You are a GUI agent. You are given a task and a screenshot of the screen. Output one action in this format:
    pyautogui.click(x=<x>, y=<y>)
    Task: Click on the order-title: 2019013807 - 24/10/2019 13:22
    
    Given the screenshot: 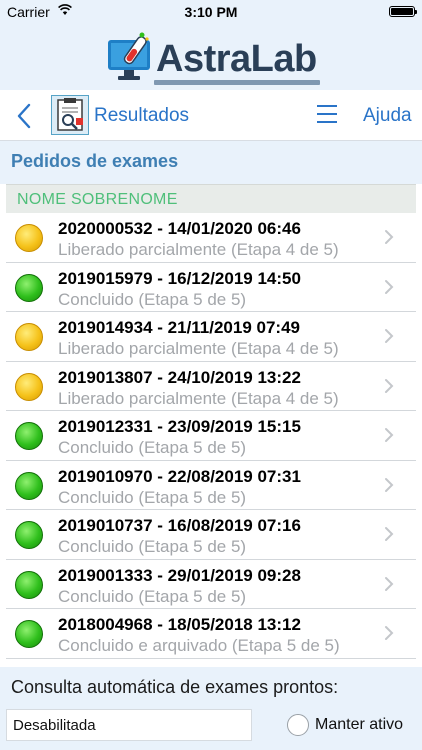 What is the action you would take?
    pyautogui.click(x=179, y=377)
    